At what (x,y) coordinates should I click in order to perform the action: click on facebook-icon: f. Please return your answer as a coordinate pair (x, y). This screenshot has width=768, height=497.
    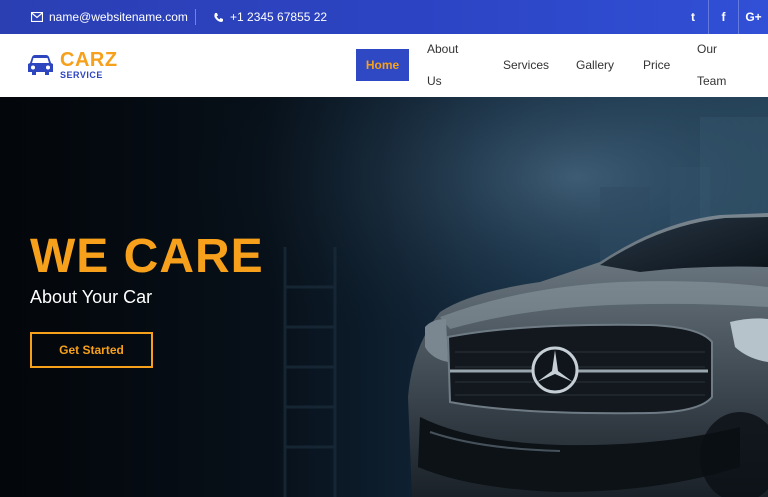
    Looking at the image, I should click on (723, 17).